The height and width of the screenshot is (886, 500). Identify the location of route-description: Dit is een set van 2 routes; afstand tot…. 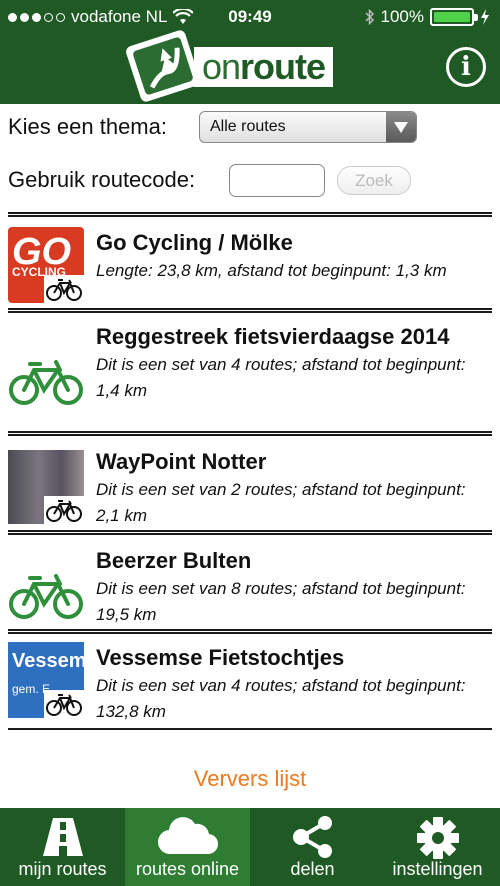
(281, 502).